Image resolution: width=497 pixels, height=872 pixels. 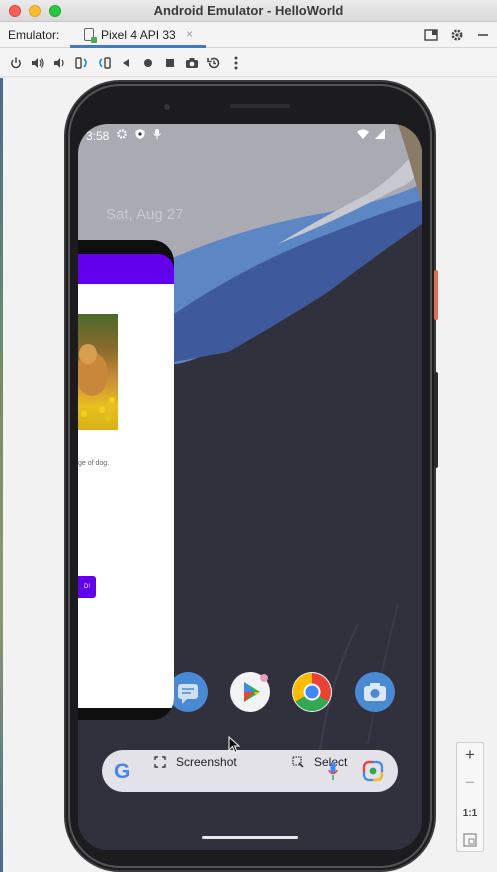 What do you see at coordinates (126, 496) in the screenshot?
I see `app-content: ge of dog. D!` at bounding box center [126, 496].